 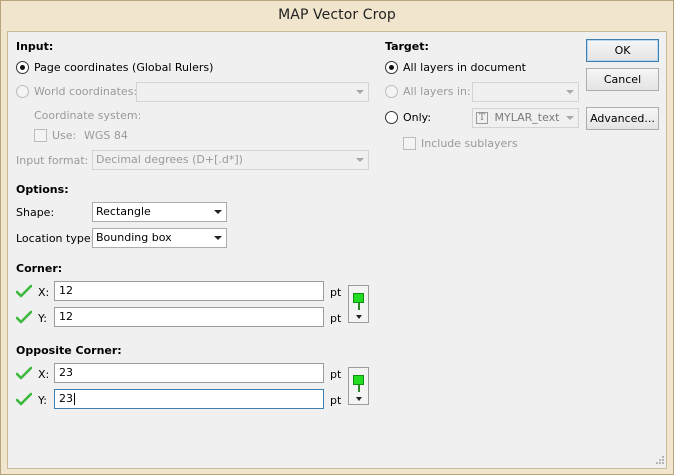 What do you see at coordinates (52, 160) in the screenshot?
I see `input-format-label: Input format:` at bounding box center [52, 160].